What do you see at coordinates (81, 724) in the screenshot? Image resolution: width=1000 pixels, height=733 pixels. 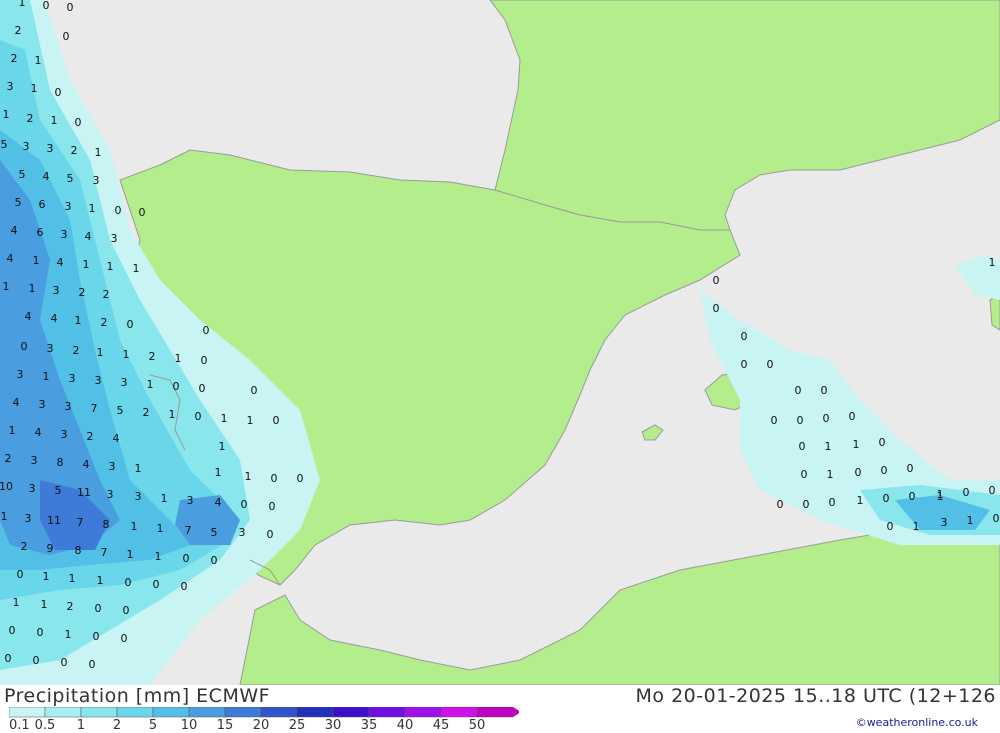 I see `legend-label: 1` at bounding box center [81, 724].